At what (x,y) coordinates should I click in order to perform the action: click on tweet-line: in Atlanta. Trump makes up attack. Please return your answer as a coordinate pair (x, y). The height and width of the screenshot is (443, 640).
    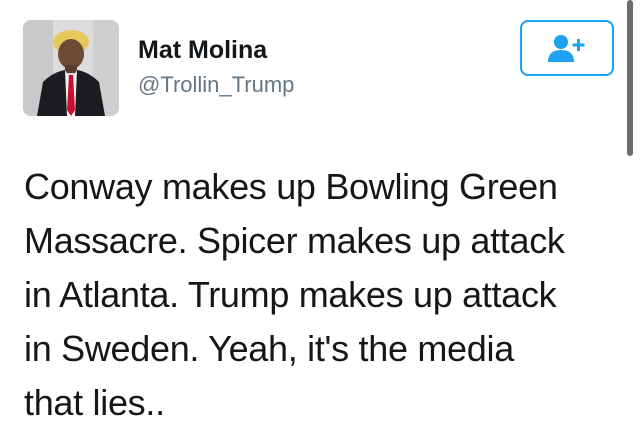
    Looking at the image, I should click on (290, 294).